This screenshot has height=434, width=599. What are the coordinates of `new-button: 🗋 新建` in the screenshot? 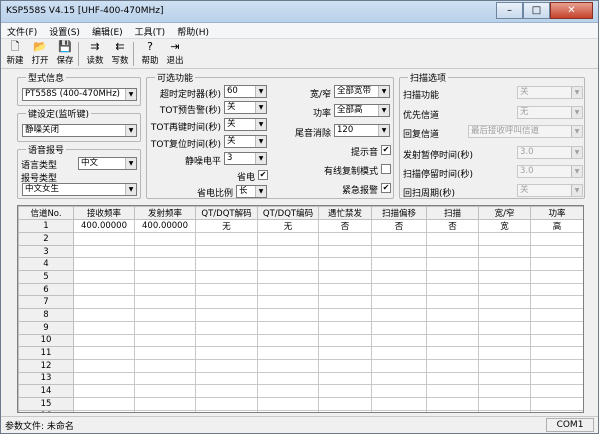 It's located at (15, 53).